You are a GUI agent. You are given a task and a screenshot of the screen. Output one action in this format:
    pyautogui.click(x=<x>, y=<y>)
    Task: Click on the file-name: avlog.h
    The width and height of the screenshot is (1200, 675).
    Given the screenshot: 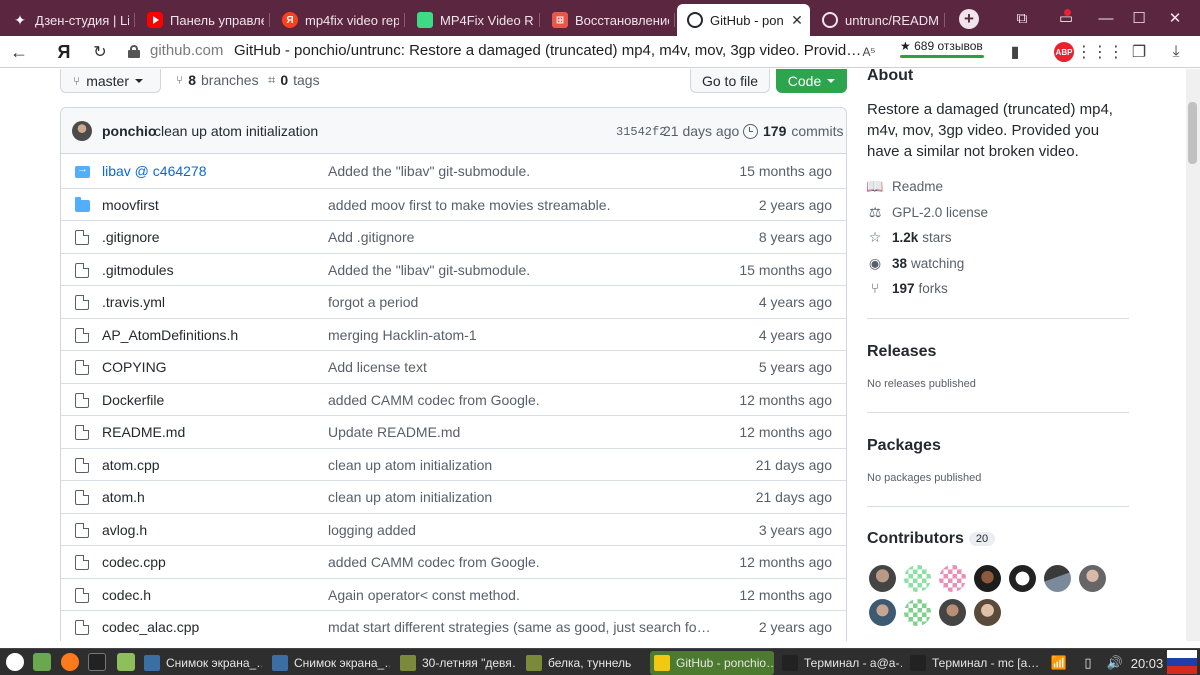 What is the action you would take?
    pyautogui.click(x=124, y=530)
    